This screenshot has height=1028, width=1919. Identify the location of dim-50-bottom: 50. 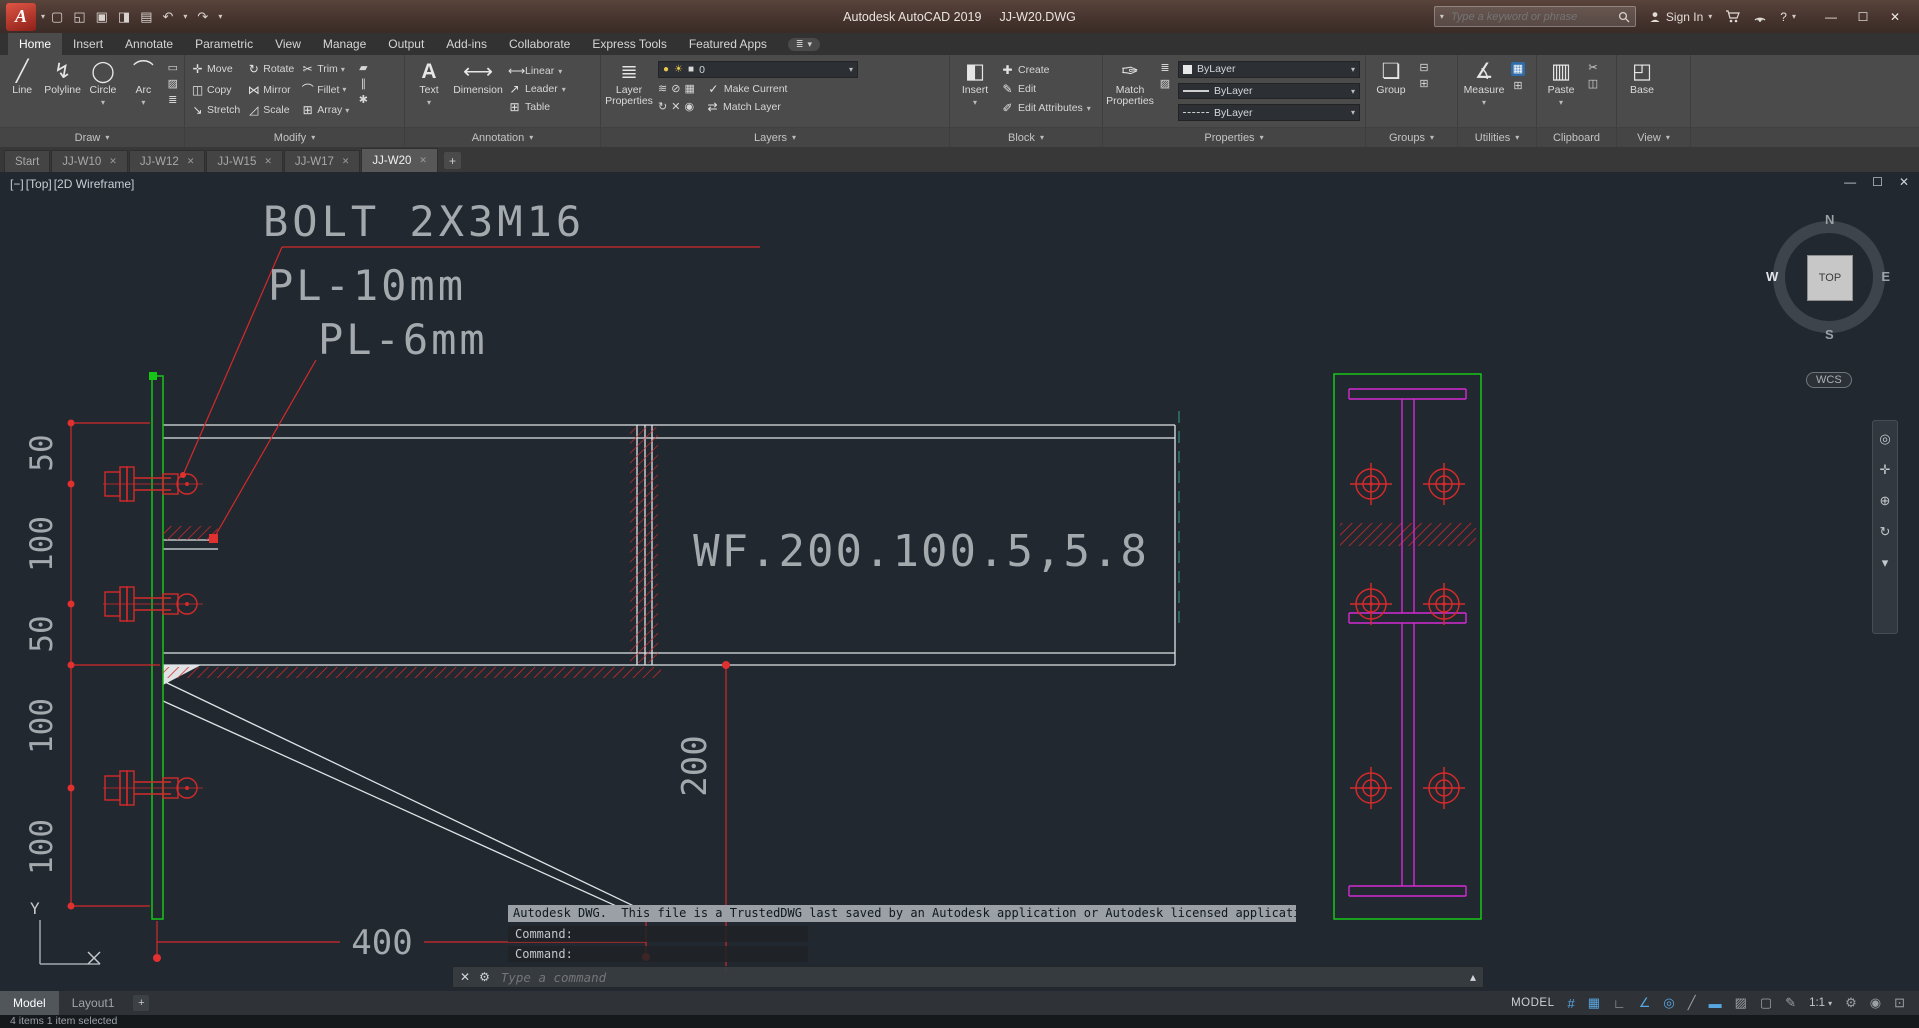
(42, 633).